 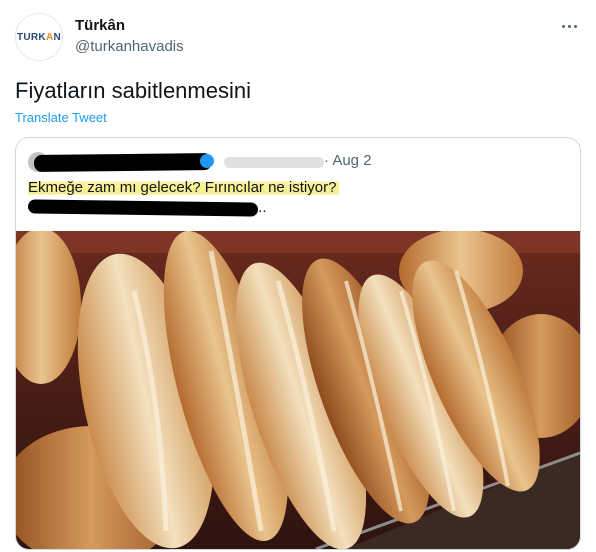 I want to click on author-avatar: TURKAN, so click(x=39, y=37).